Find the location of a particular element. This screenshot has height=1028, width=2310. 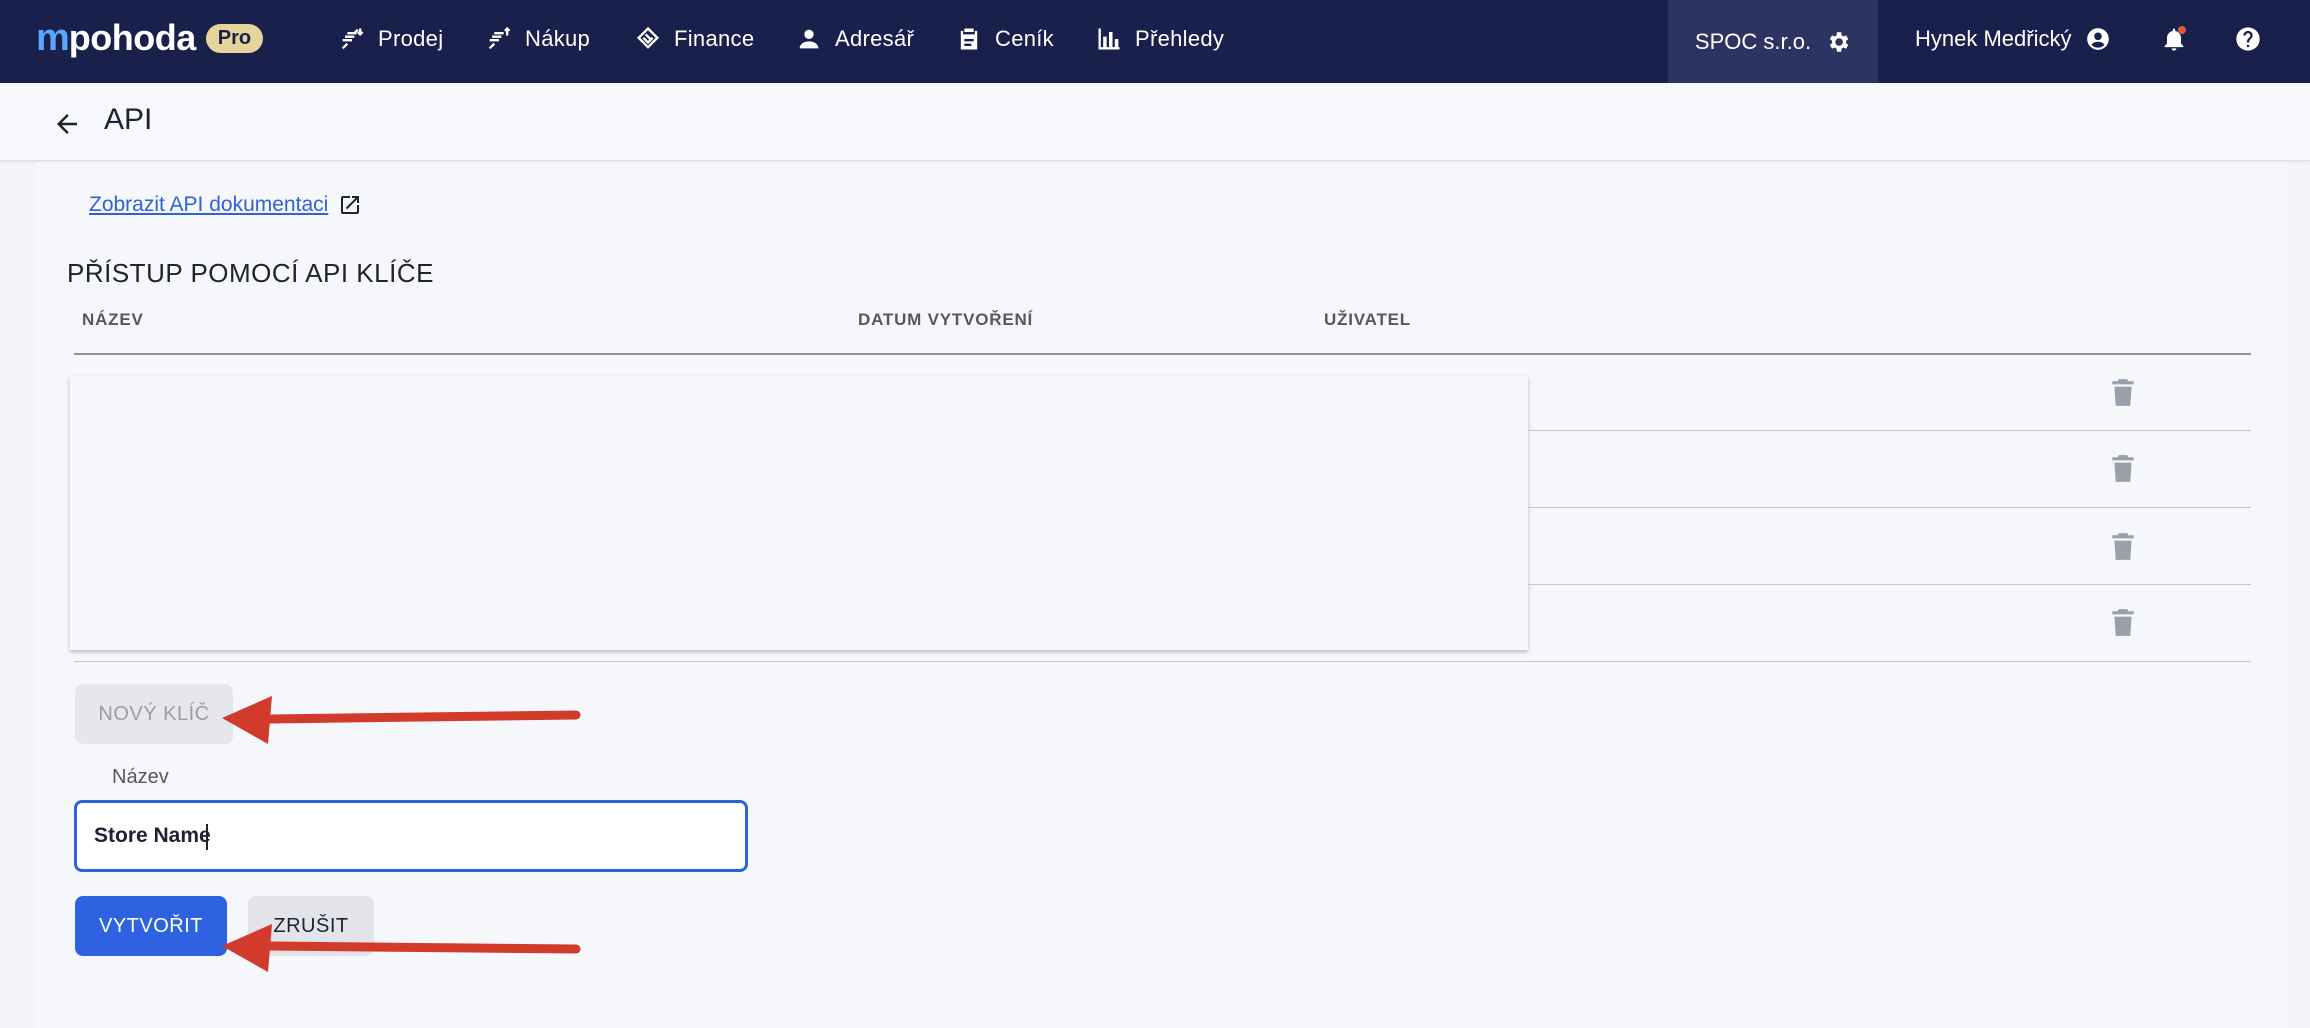

column-header-name: NÁZEV is located at coordinates (113, 320).